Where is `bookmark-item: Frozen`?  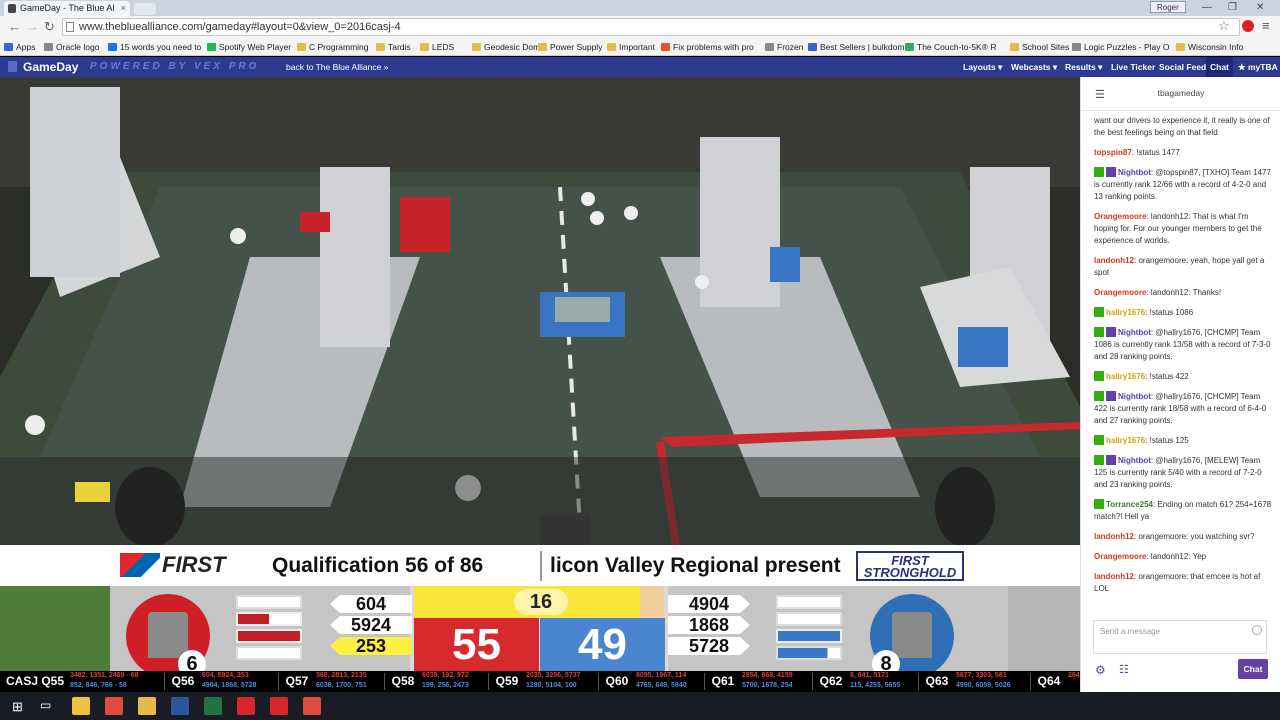 bookmark-item: Frozen is located at coordinates (784, 47).